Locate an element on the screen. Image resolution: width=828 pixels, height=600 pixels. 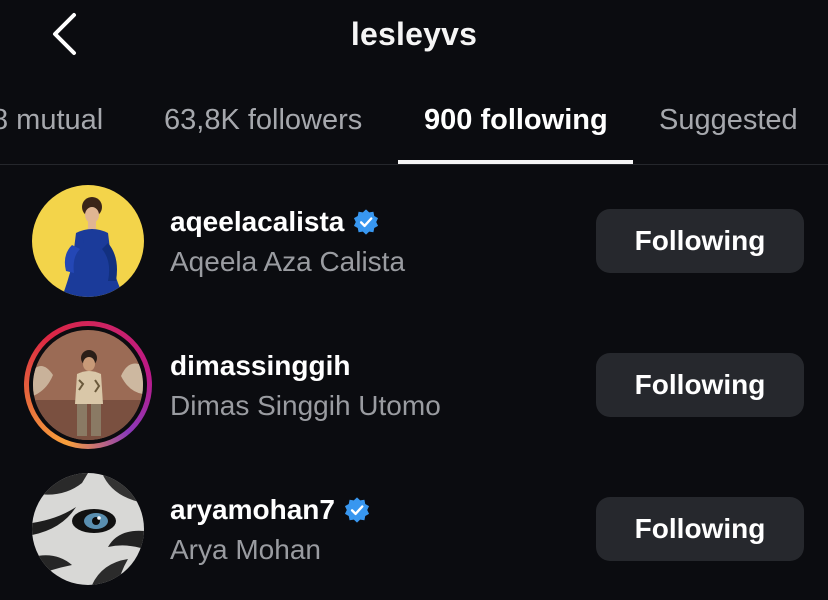
user-info: aqeelacalista Aqeela Aza Calista is located at coordinates (287, 242).